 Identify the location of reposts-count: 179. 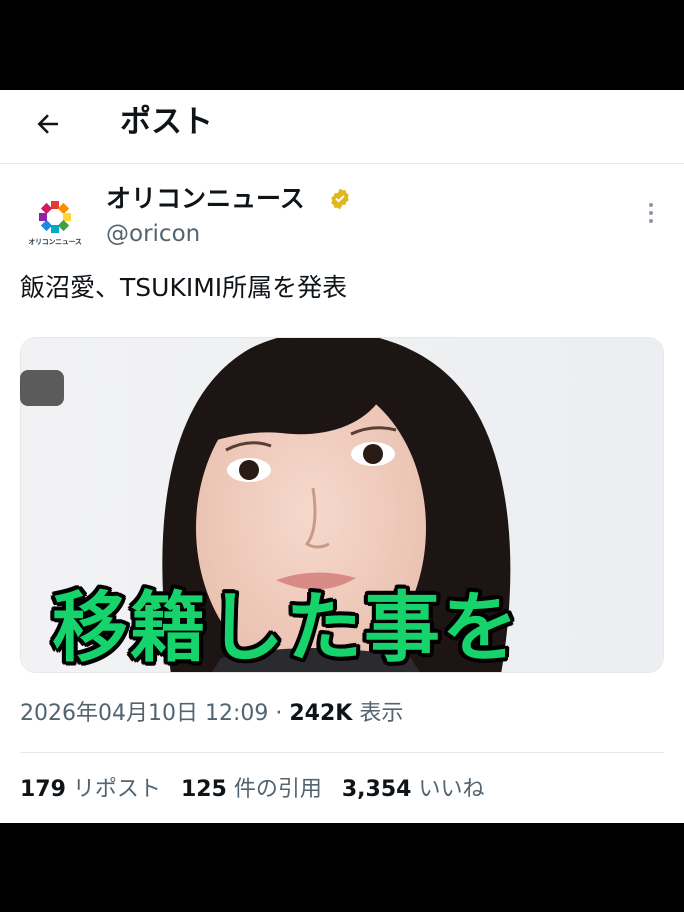
(43, 789).